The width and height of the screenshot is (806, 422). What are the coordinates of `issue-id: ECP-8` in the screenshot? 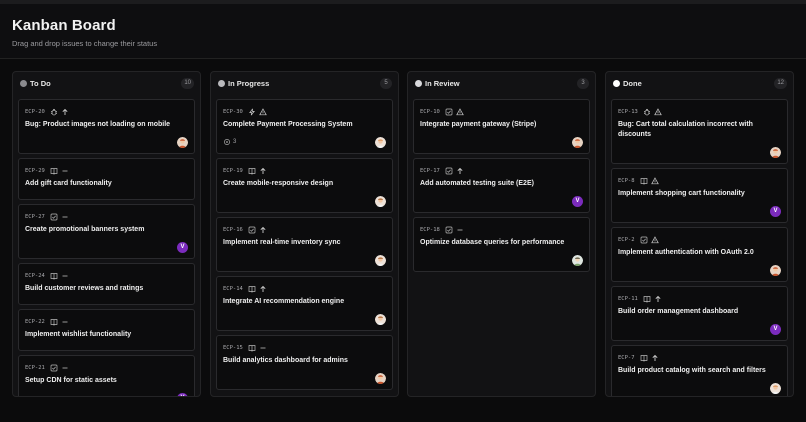 It's located at (626, 180).